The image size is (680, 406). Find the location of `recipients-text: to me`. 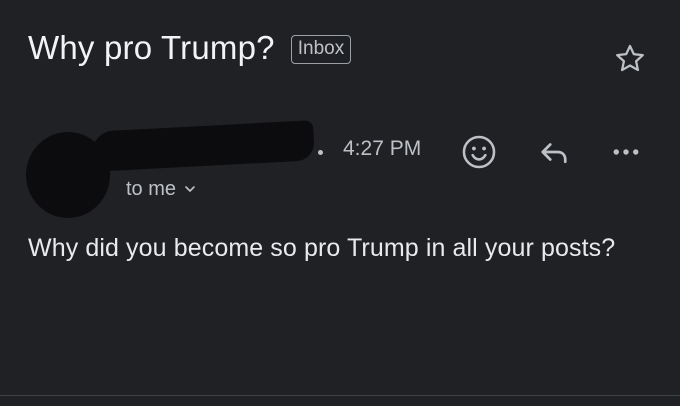

recipients-text: to me is located at coordinates (151, 189).